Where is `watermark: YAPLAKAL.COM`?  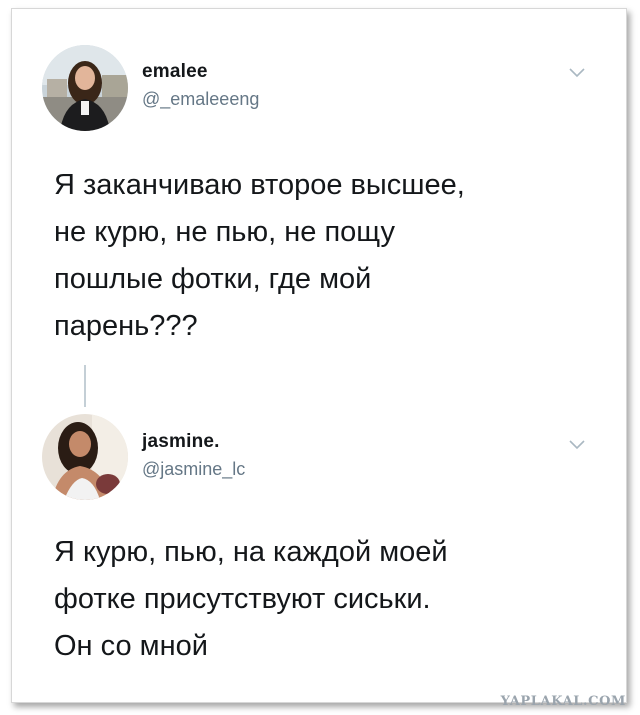 watermark: YAPLAKAL.COM is located at coordinates (563, 701).